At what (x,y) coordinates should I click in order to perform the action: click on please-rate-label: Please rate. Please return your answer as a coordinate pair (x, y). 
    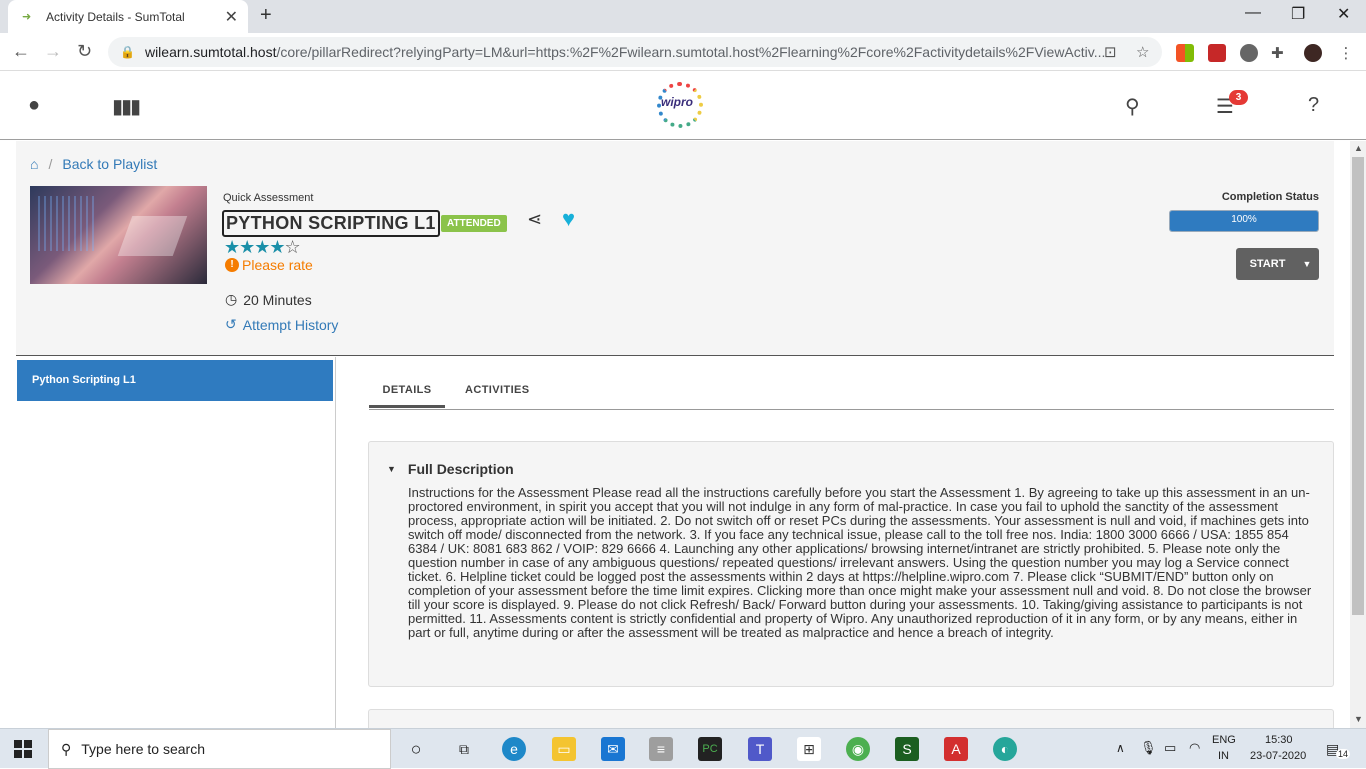
    Looking at the image, I should click on (277, 265).